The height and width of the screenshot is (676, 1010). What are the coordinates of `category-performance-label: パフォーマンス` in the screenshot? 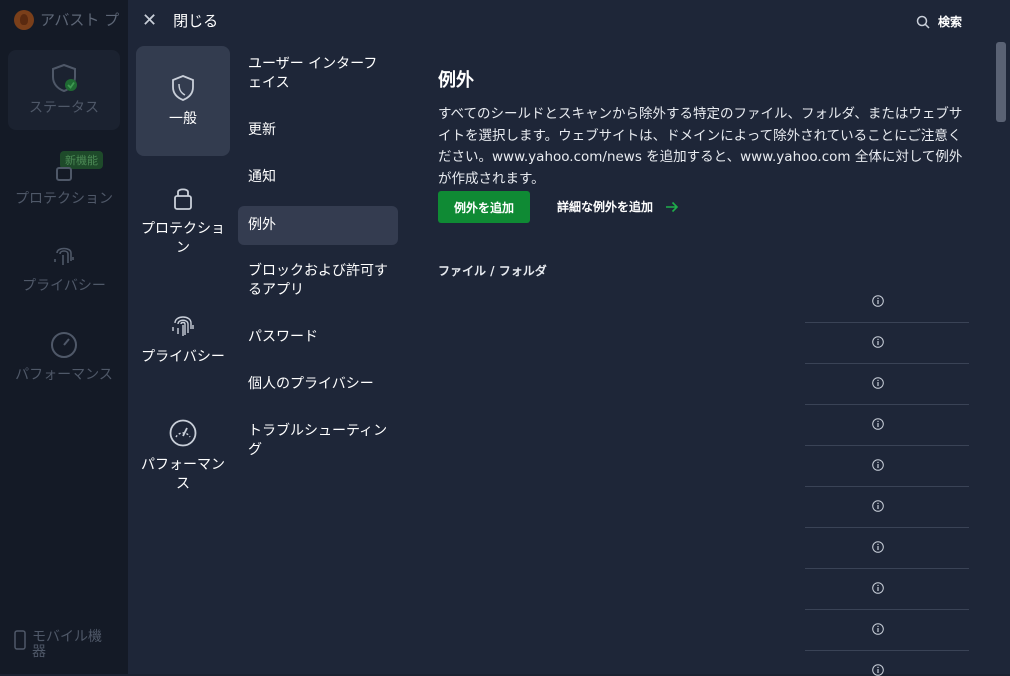 It's located at (183, 474).